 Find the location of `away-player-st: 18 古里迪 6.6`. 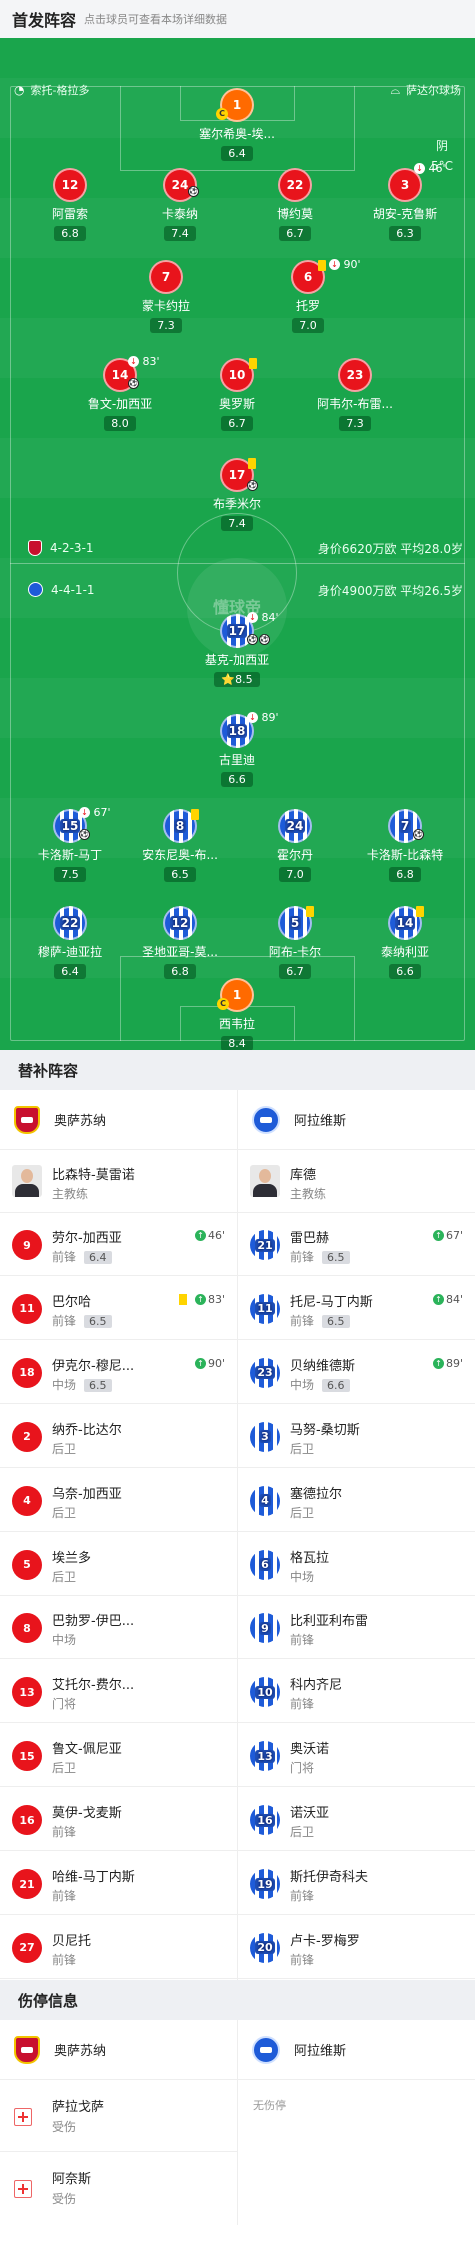

away-player-st: 18 古里迪 6.6 is located at coordinates (237, 750).